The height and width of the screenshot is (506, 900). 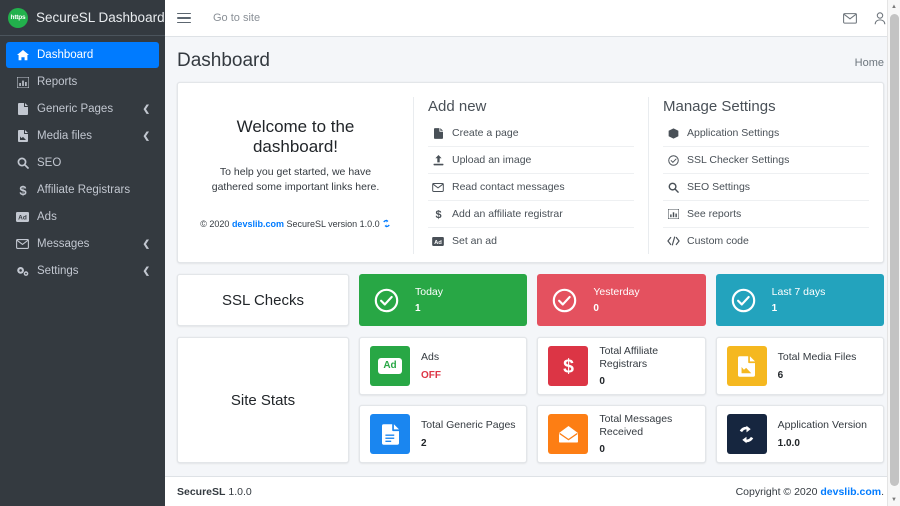 What do you see at coordinates (799, 366) in the screenshot?
I see `tile-total-media-files: Total Media Files 6` at bounding box center [799, 366].